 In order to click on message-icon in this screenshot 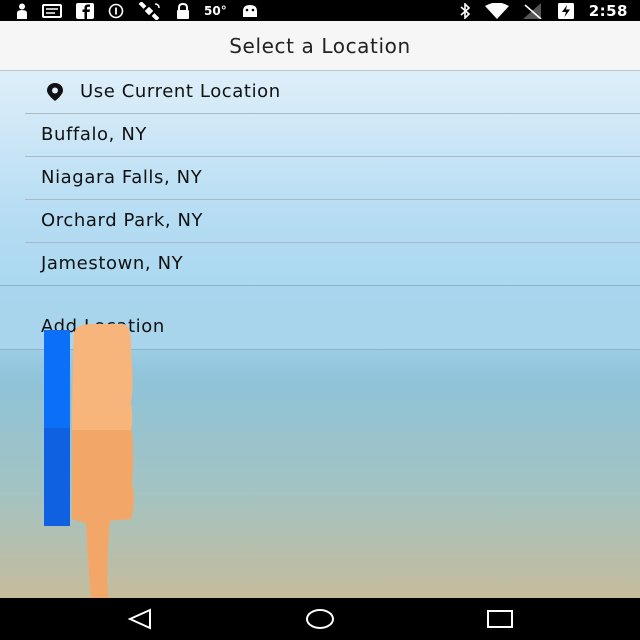, I will do `click(52, 10)`.